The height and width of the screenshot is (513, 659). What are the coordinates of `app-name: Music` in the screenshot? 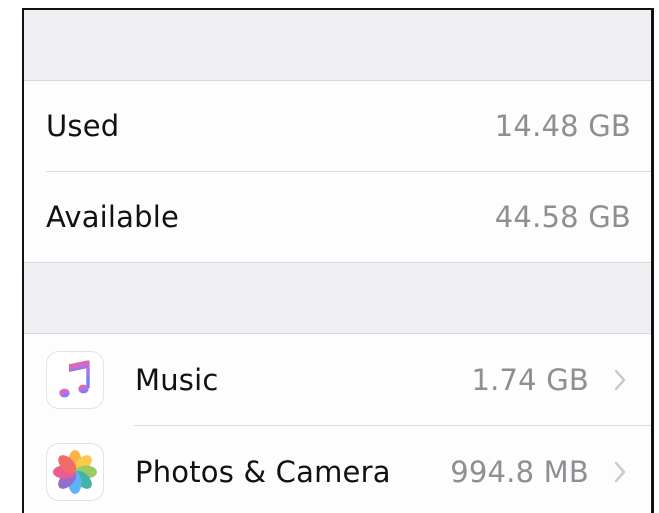 It's located at (177, 379).